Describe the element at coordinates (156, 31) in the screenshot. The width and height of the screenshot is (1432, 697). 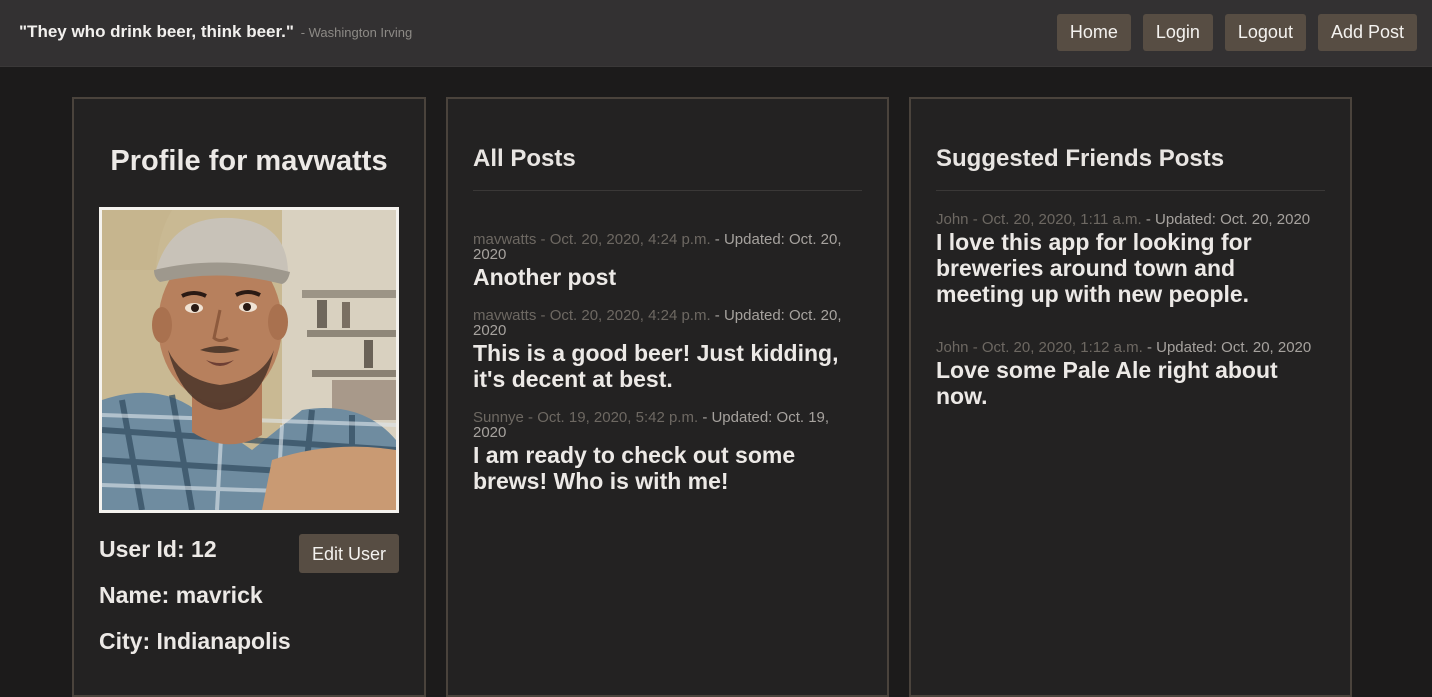
I see `quote-text: "They who drink beer, think beer."` at that location.